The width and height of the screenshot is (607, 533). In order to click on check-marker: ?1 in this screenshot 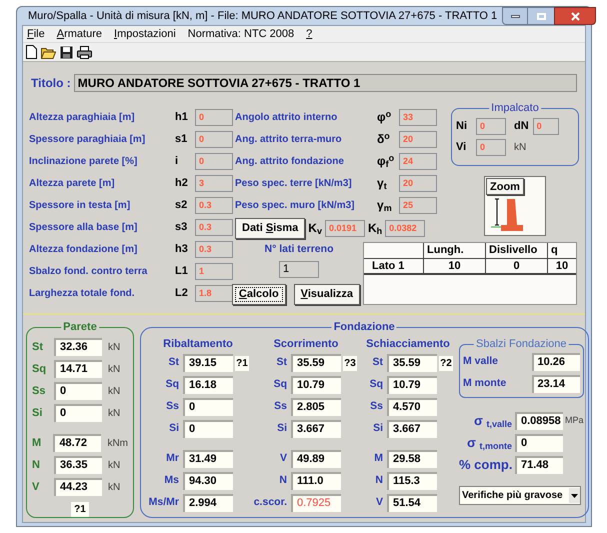, I will do `click(80, 509)`.